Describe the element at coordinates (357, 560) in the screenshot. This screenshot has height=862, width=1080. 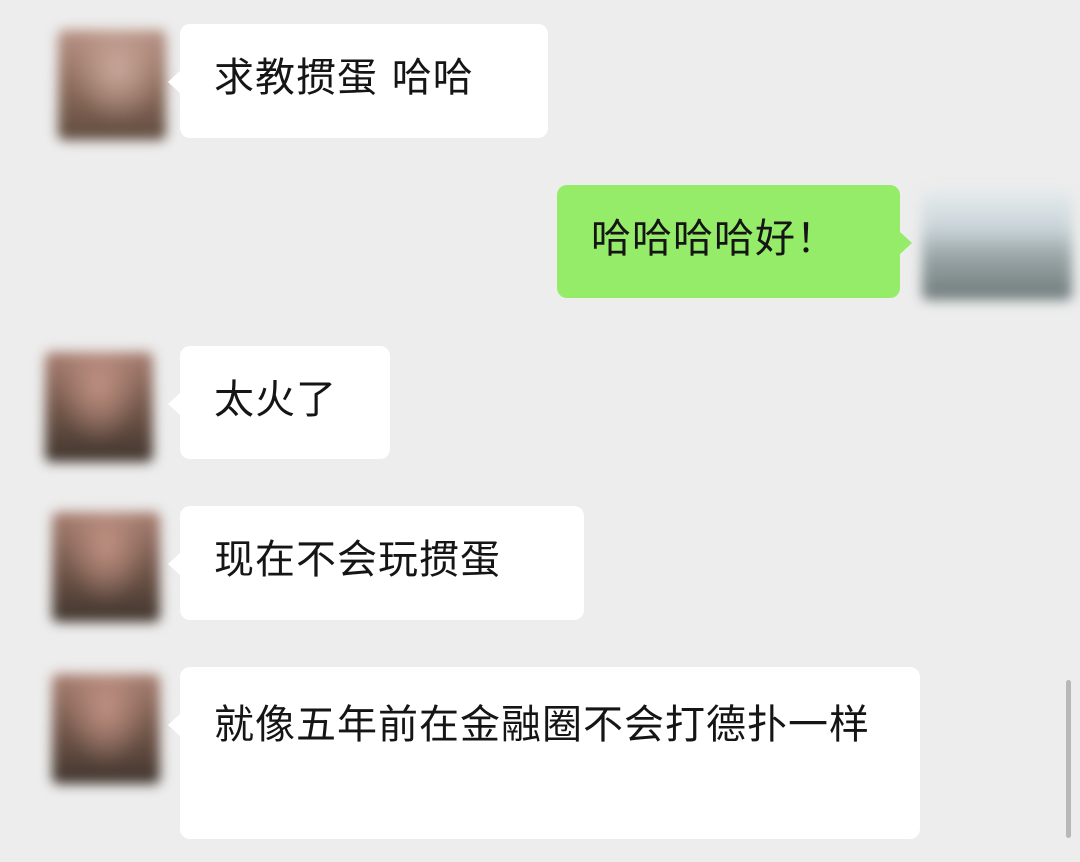
I see `message-text: 现在不会玩掼蛋` at that location.